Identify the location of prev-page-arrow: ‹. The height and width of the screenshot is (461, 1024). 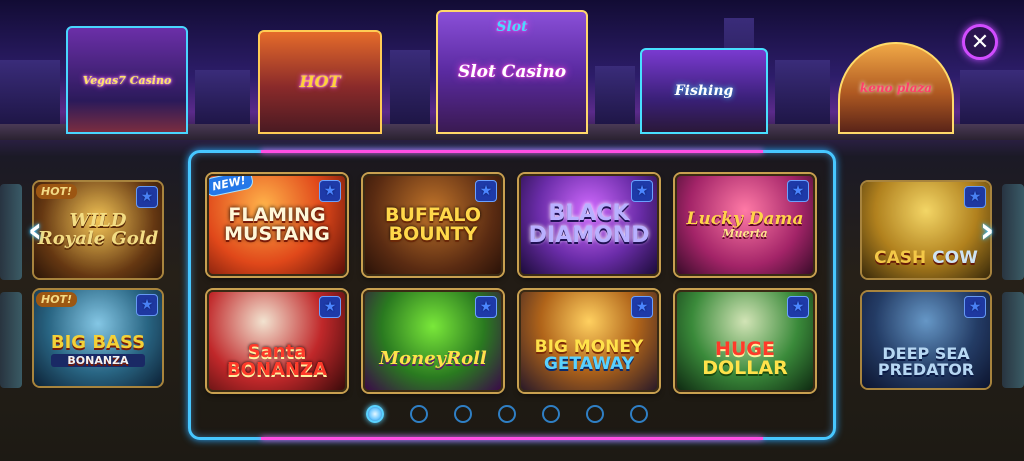
(35, 230).